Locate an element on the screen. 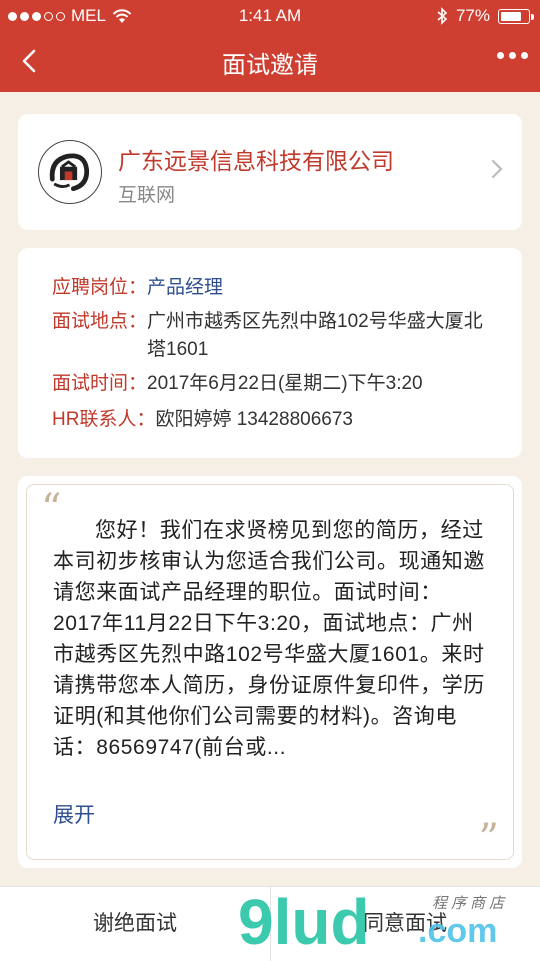 This screenshot has width=540, height=961. expand-link: 展开 is located at coordinates (74, 814).